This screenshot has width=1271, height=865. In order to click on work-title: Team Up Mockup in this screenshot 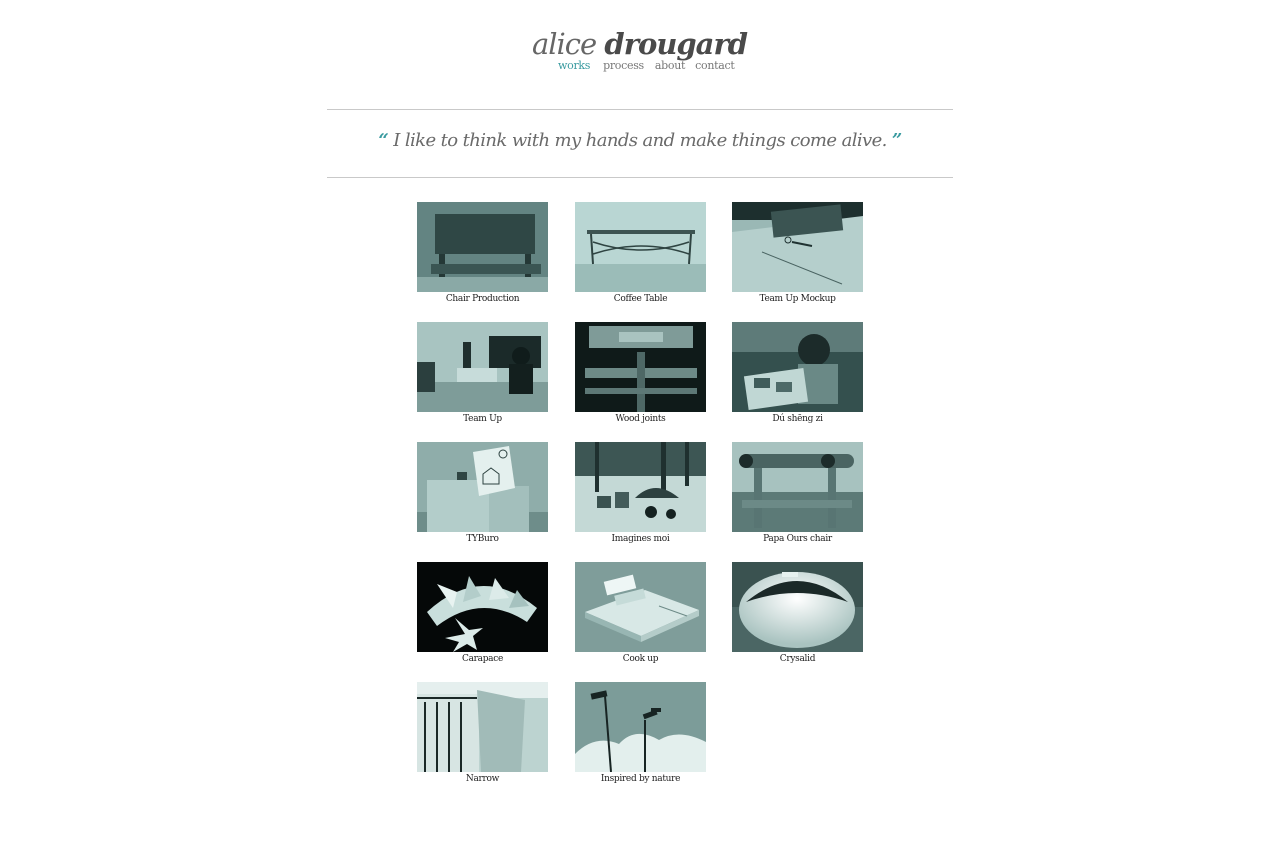, I will do `click(797, 299)`.